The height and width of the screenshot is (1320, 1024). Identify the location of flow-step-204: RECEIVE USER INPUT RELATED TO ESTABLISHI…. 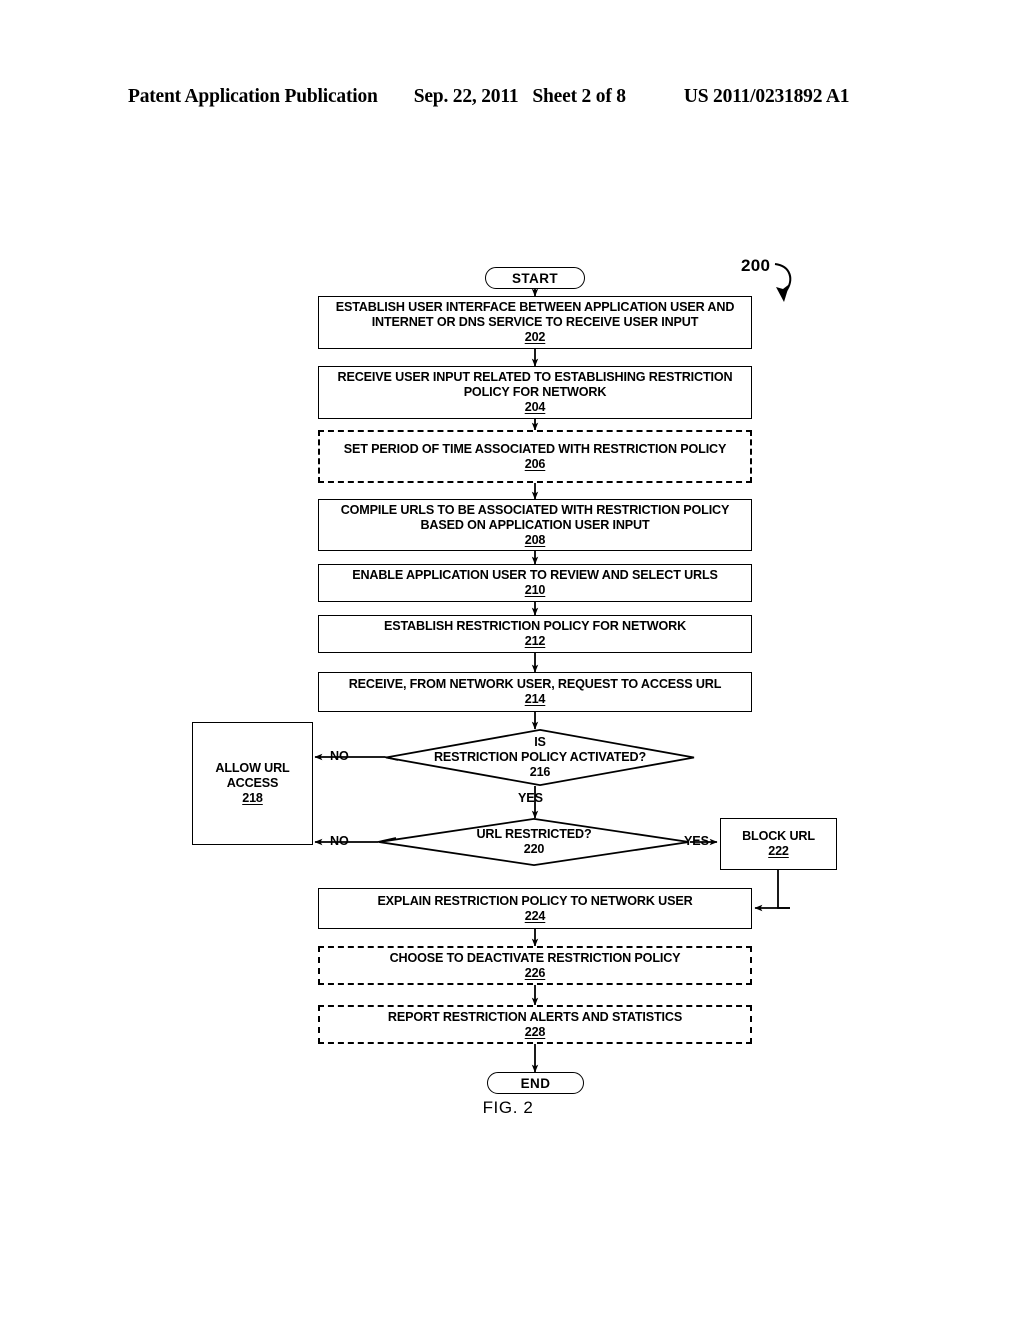
(535, 392).